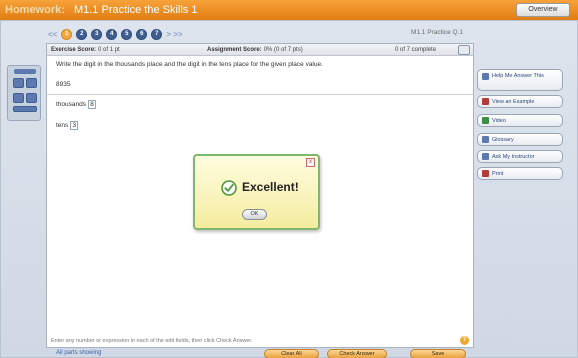 The image size is (578, 358). I want to click on ok-button: OK, so click(254, 214).